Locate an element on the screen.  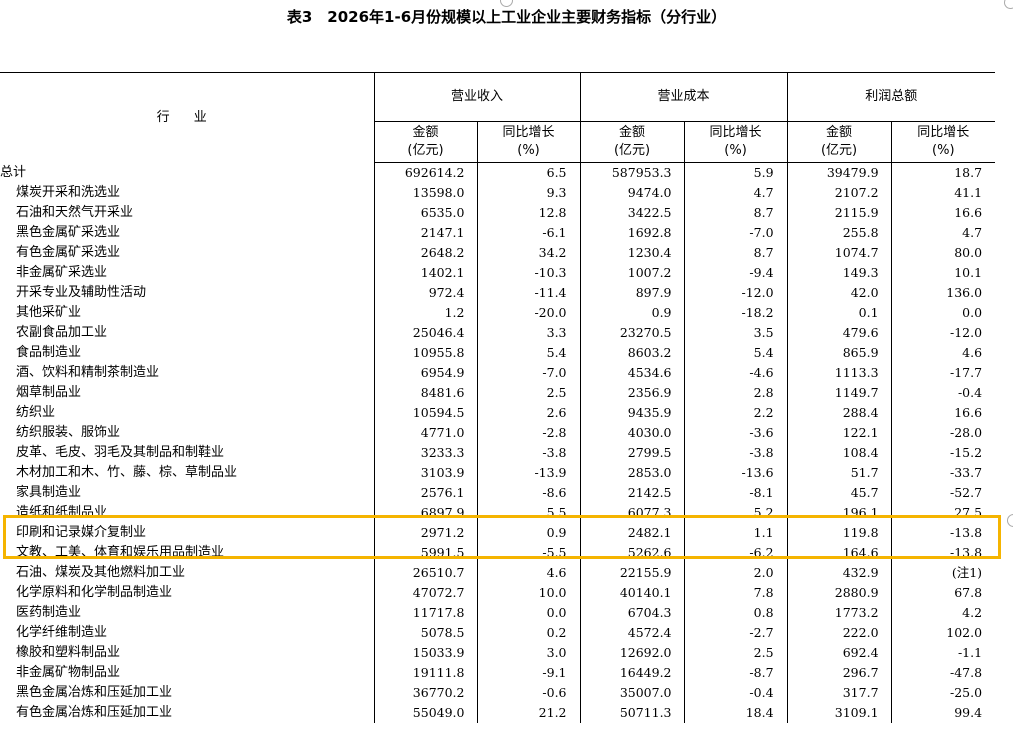
table-row: 有色金属矿采选业 2648.2 34.2 1230.4 8.7 1074.7 80.0 is located at coordinates (498, 253).